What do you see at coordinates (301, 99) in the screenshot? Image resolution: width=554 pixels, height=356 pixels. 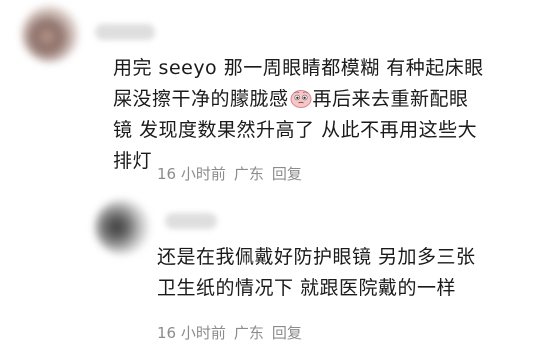 I see `pleading-face-emoji-icon` at bounding box center [301, 99].